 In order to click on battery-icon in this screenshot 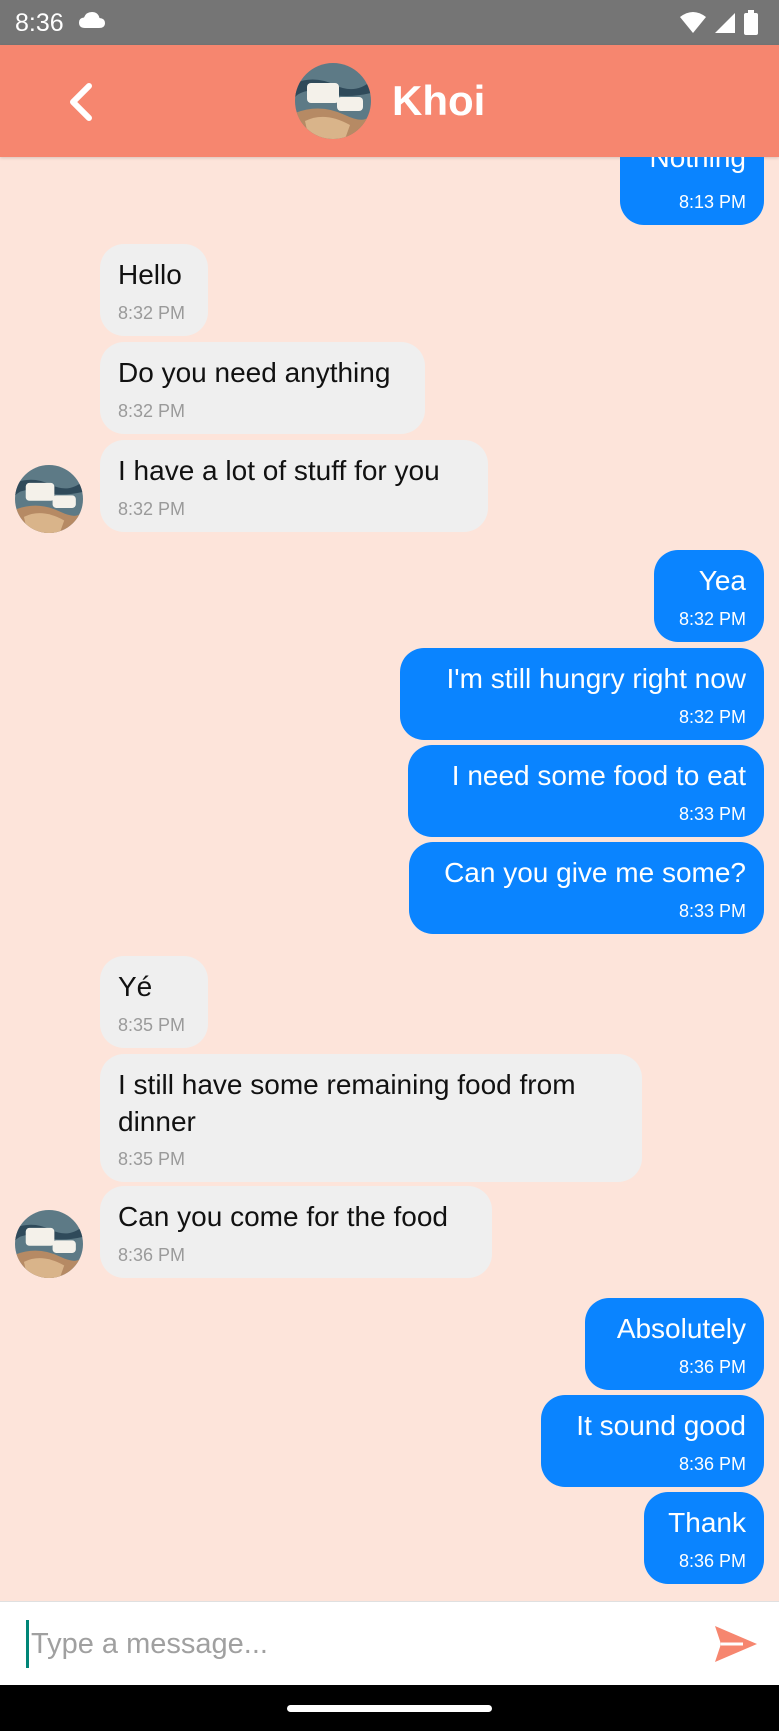, I will do `click(751, 25)`.